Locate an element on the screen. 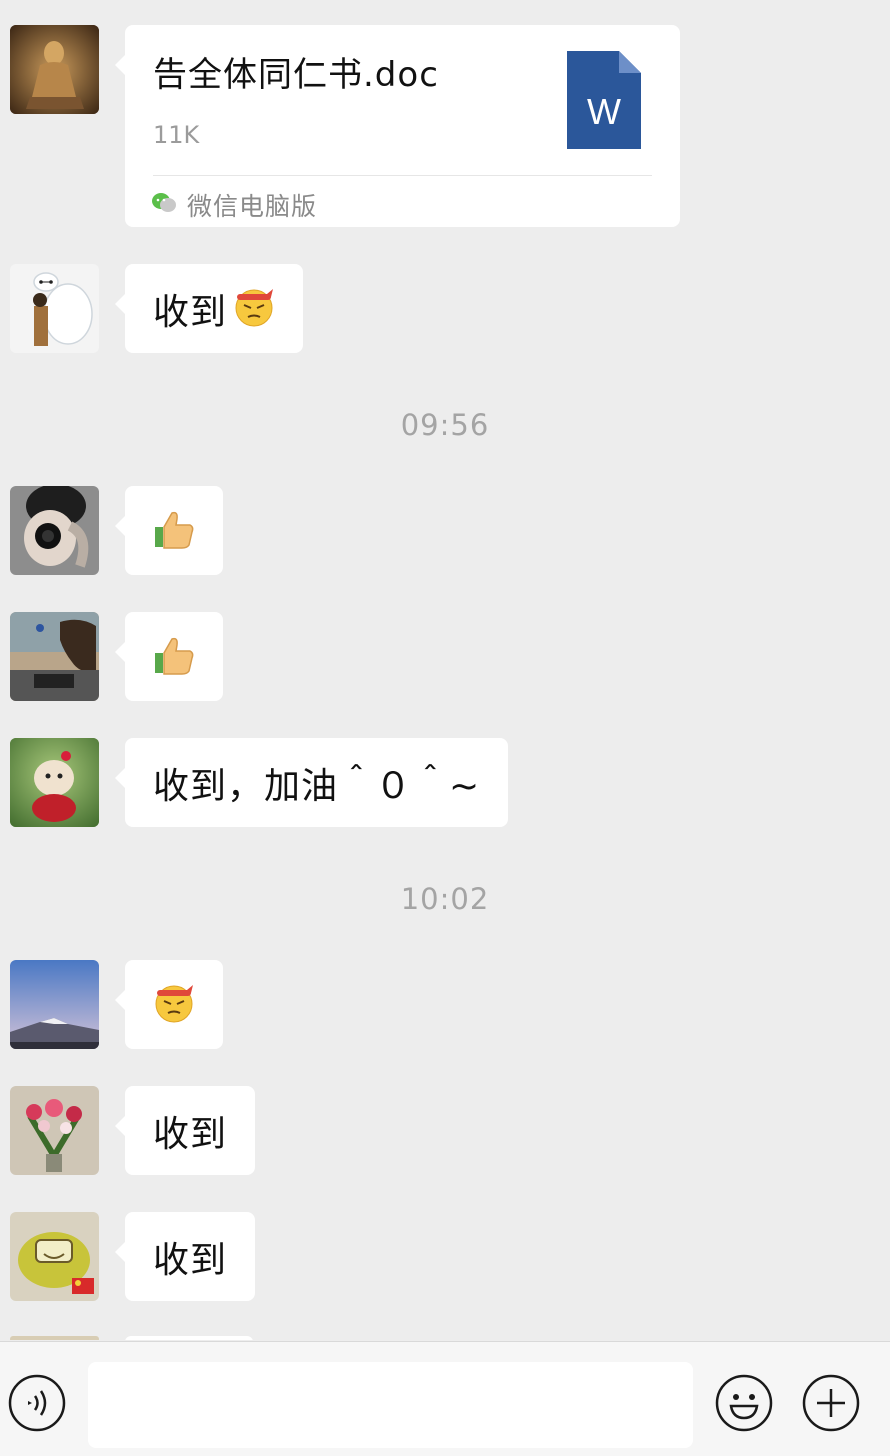 Image resolution: width=890 pixels, height=1456 pixels. wechat-logo-icon is located at coordinates (164, 205).